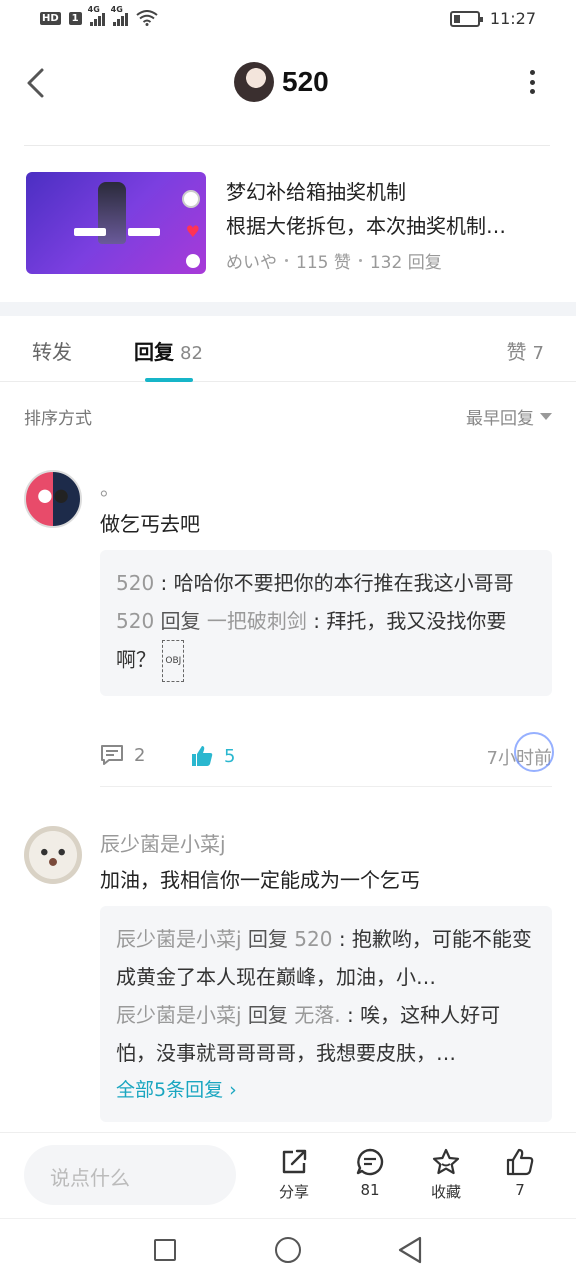 Image resolution: width=576 pixels, height=1280 pixels. I want to click on page-title: 520, so click(305, 81).